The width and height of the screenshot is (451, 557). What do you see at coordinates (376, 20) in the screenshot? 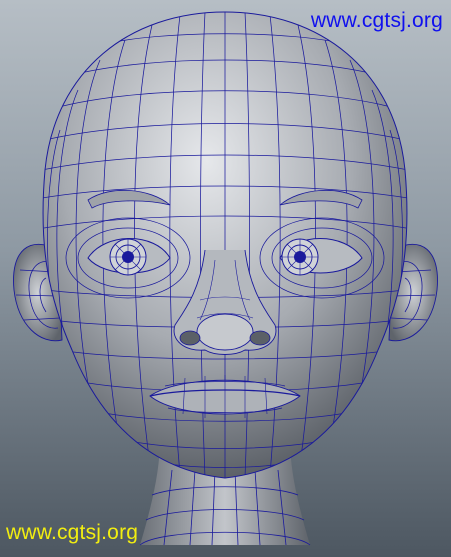
I see `watermark-top-right: www.cgtsj.org` at bounding box center [376, 20].